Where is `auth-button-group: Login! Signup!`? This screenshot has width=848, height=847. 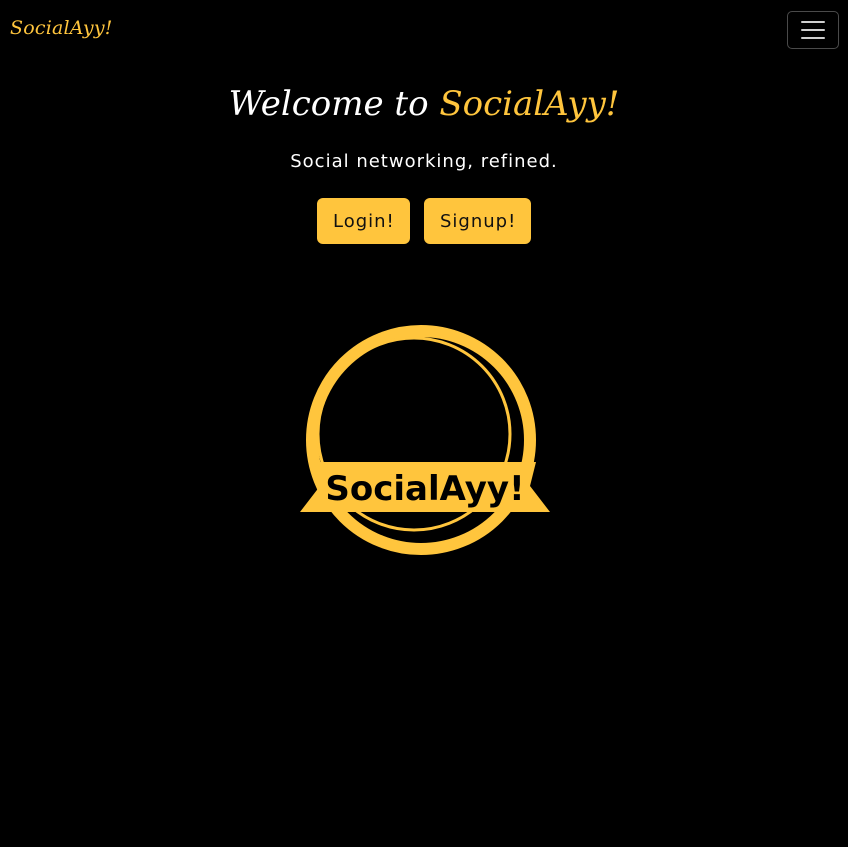 auth-button-group: Login! Signup! is located at coordinates (424, 221).